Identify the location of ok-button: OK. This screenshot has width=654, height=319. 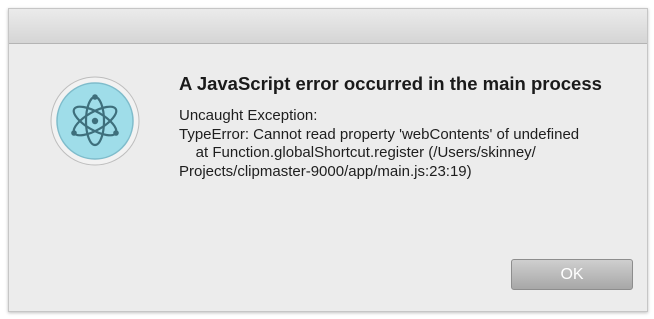
(572, 274).